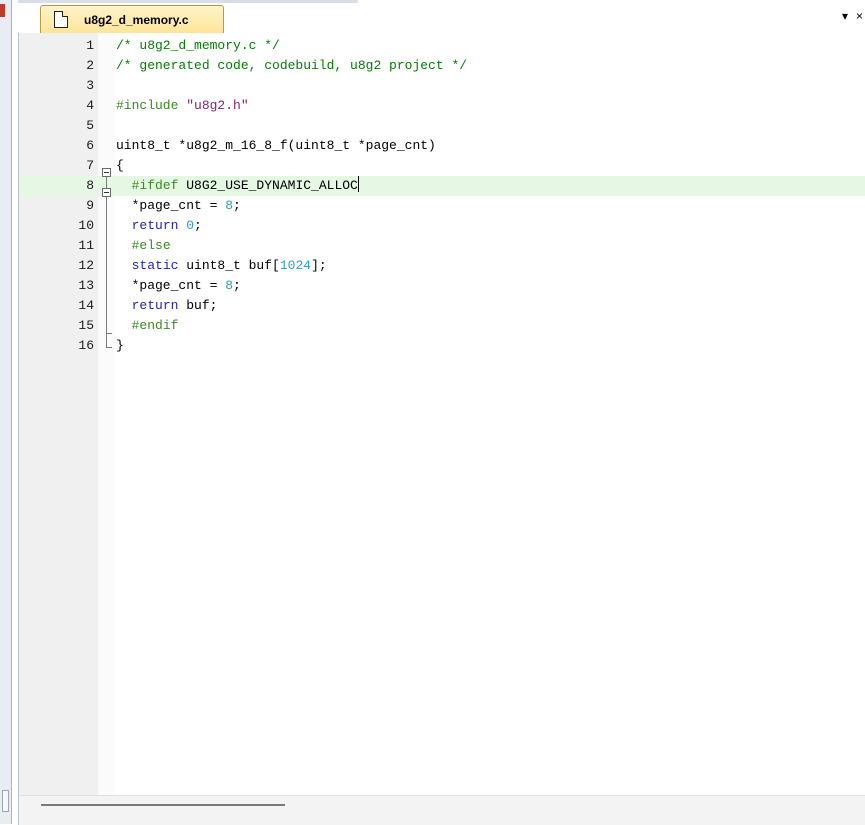  Describe the element at coordinates (442, 186) in the screenshot. I see `code-line: 8 #ifdef U8G2_USE_DYNAMIC_ALLOC` at that location.